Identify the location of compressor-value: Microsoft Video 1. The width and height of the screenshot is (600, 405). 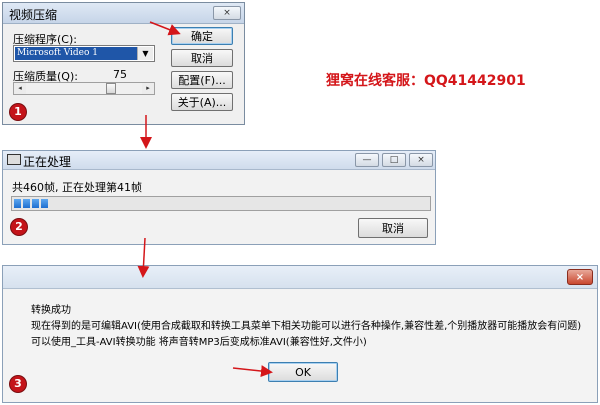
(76, 53).